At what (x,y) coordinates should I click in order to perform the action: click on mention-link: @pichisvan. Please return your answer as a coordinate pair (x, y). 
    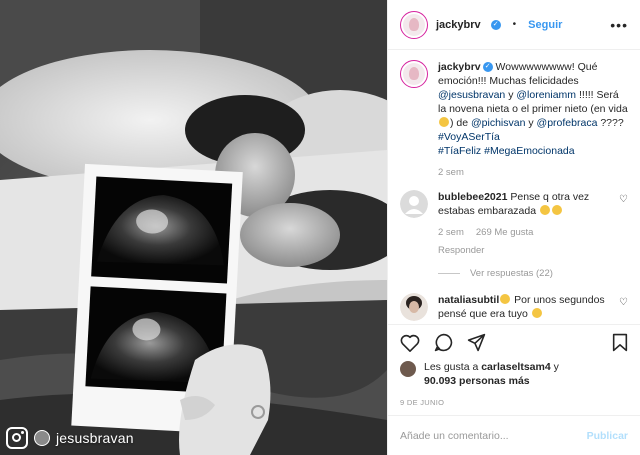
    Looking at the image, I should click on (498, 123).